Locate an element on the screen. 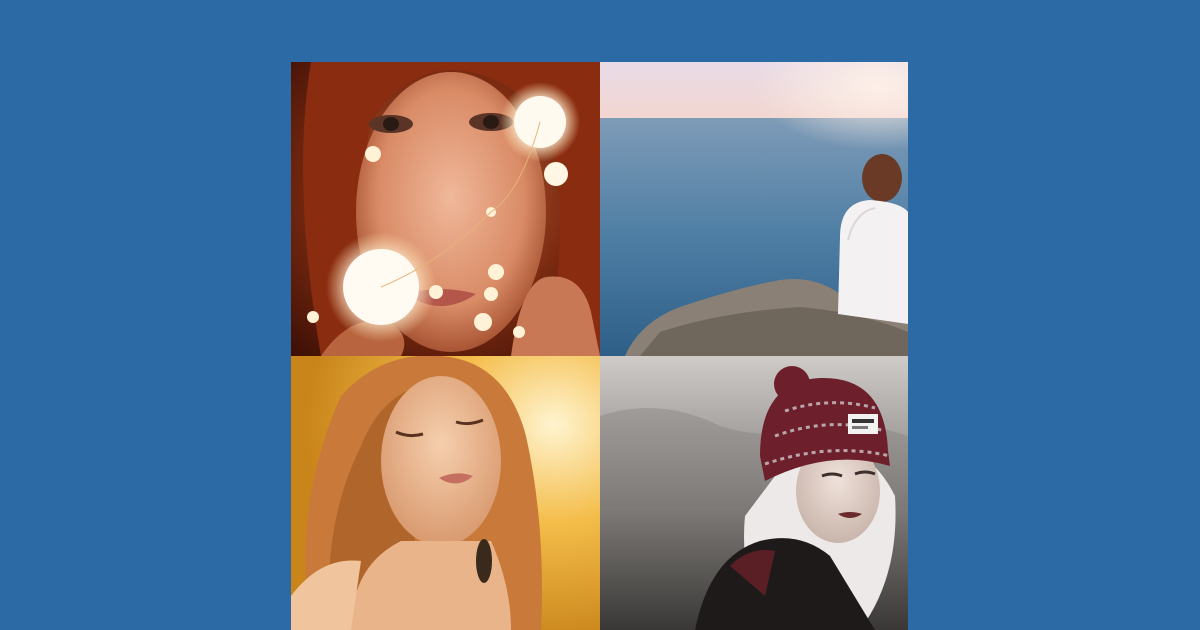  sea-cliff-image is located at coordinates (754, 209).